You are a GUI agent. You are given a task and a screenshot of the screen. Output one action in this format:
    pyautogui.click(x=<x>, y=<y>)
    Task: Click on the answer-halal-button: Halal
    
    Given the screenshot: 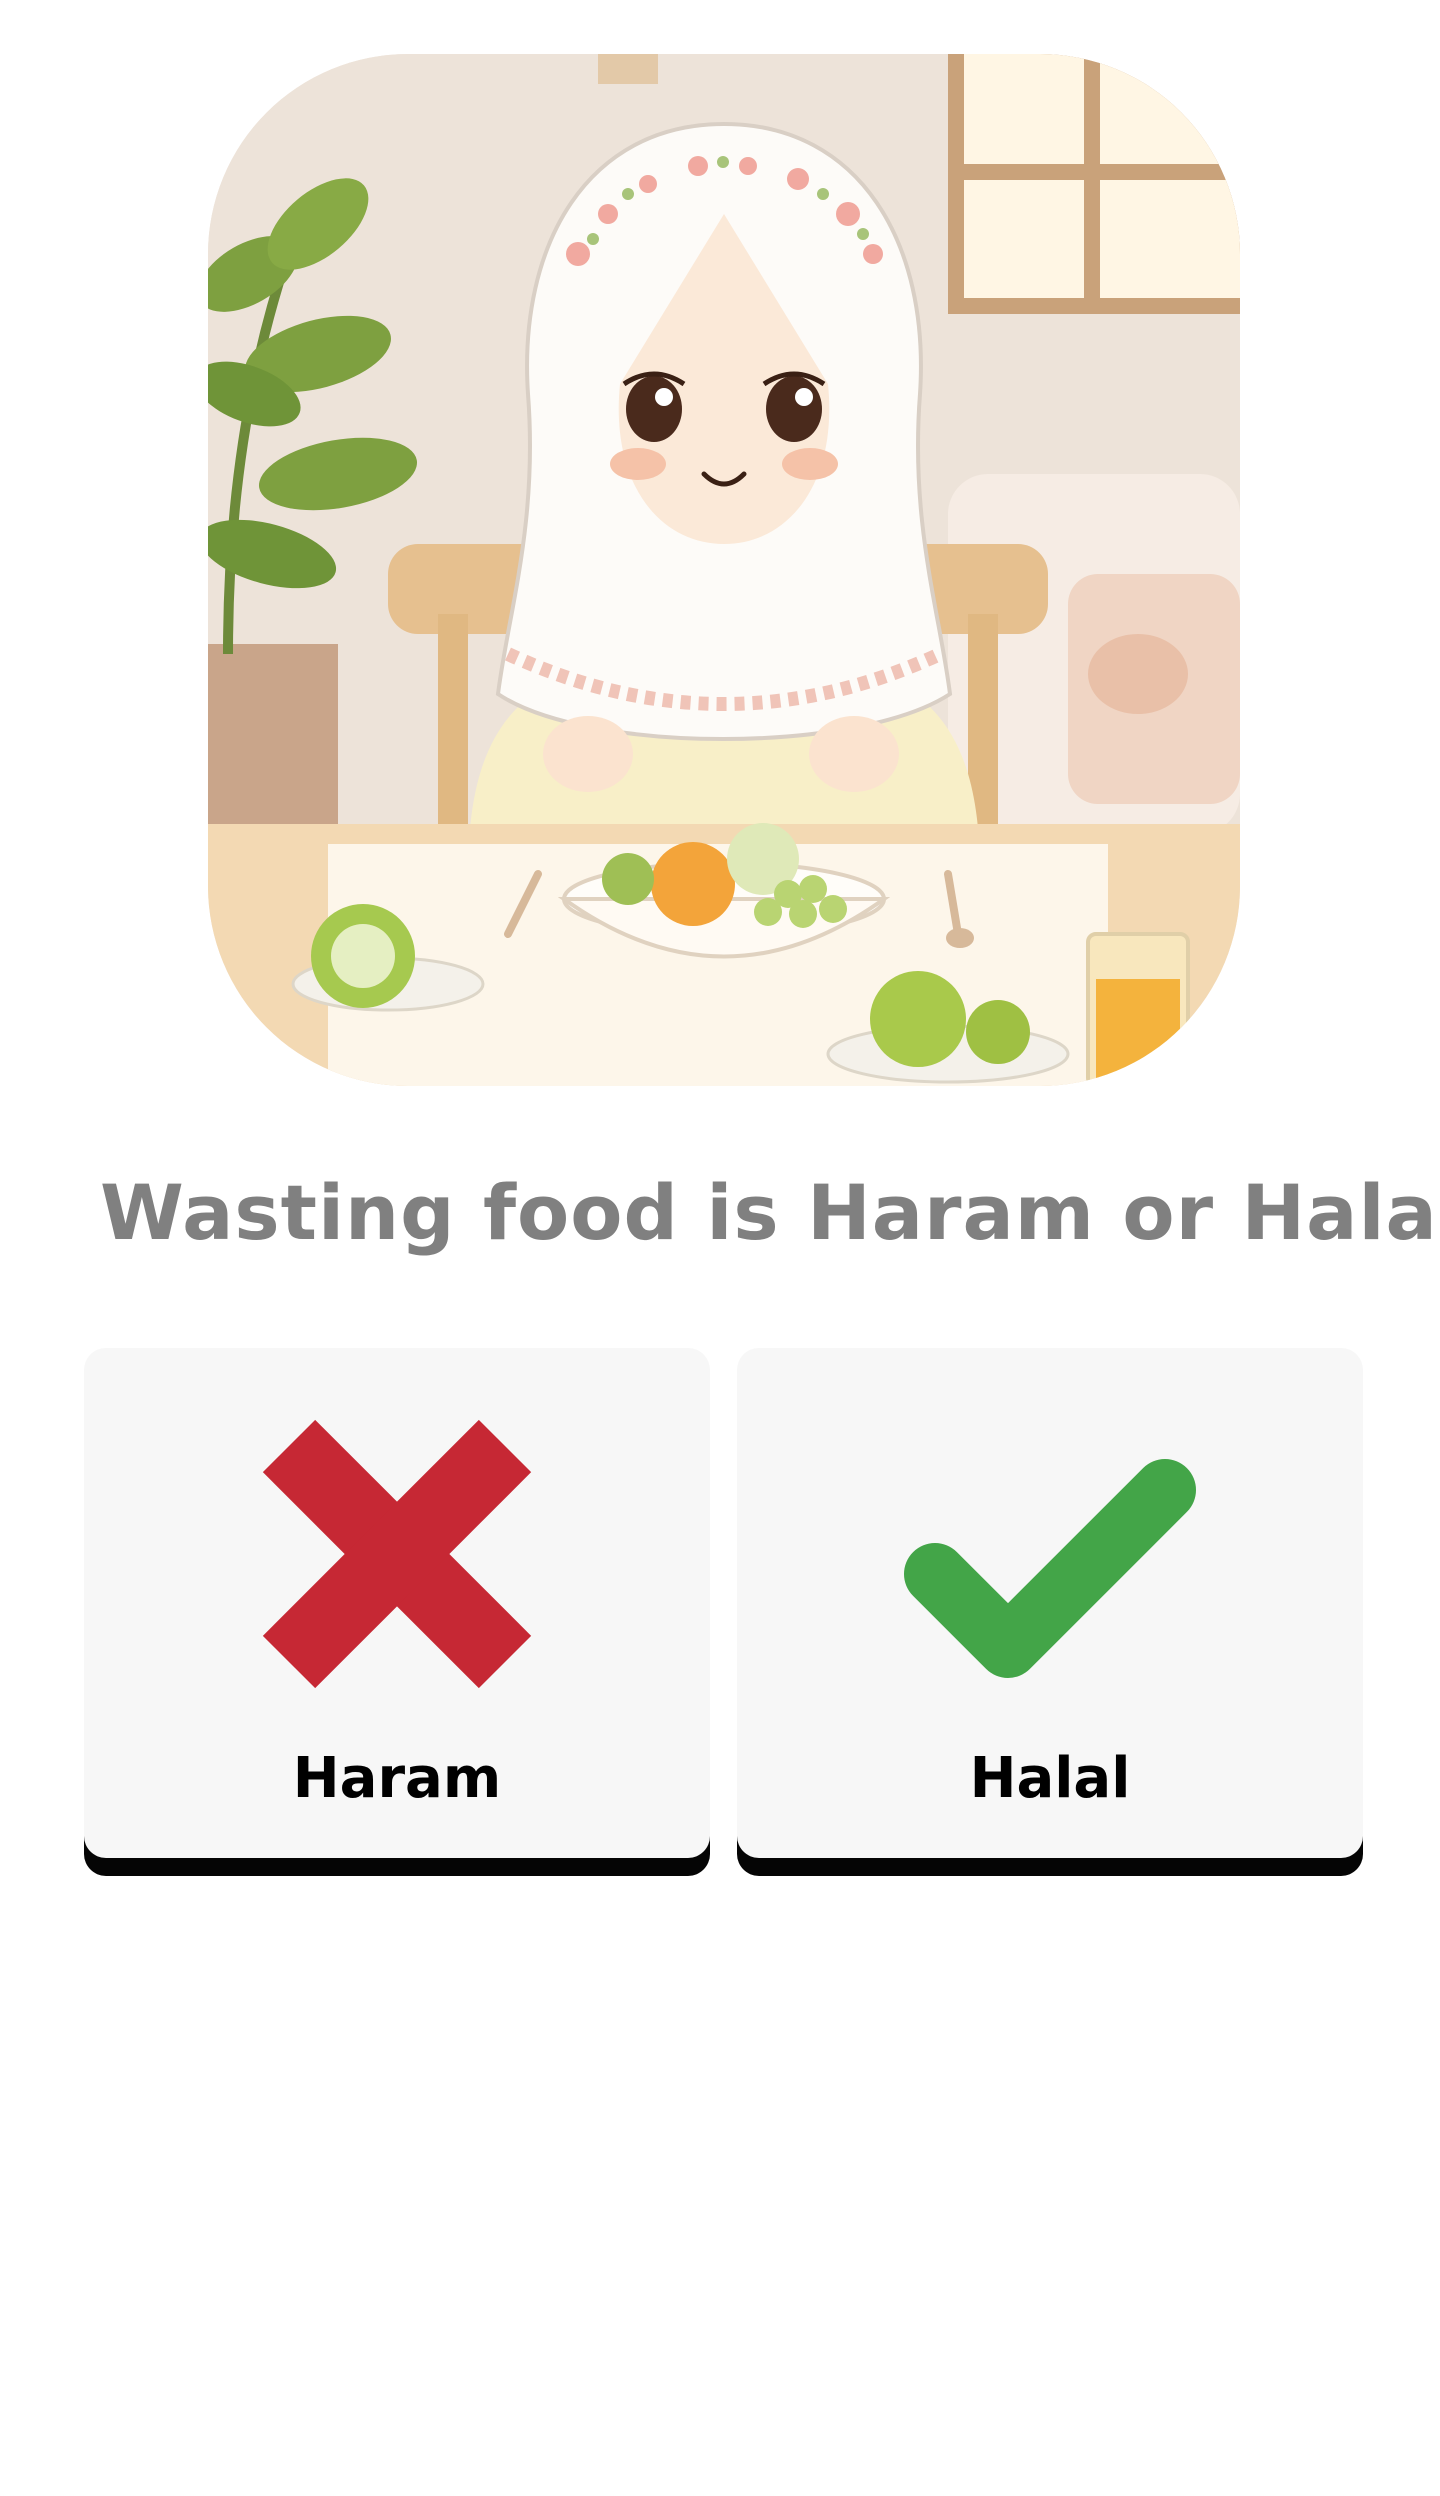 What is the action you would take?
    pyautogui.click(x=1050, y=1603)
    